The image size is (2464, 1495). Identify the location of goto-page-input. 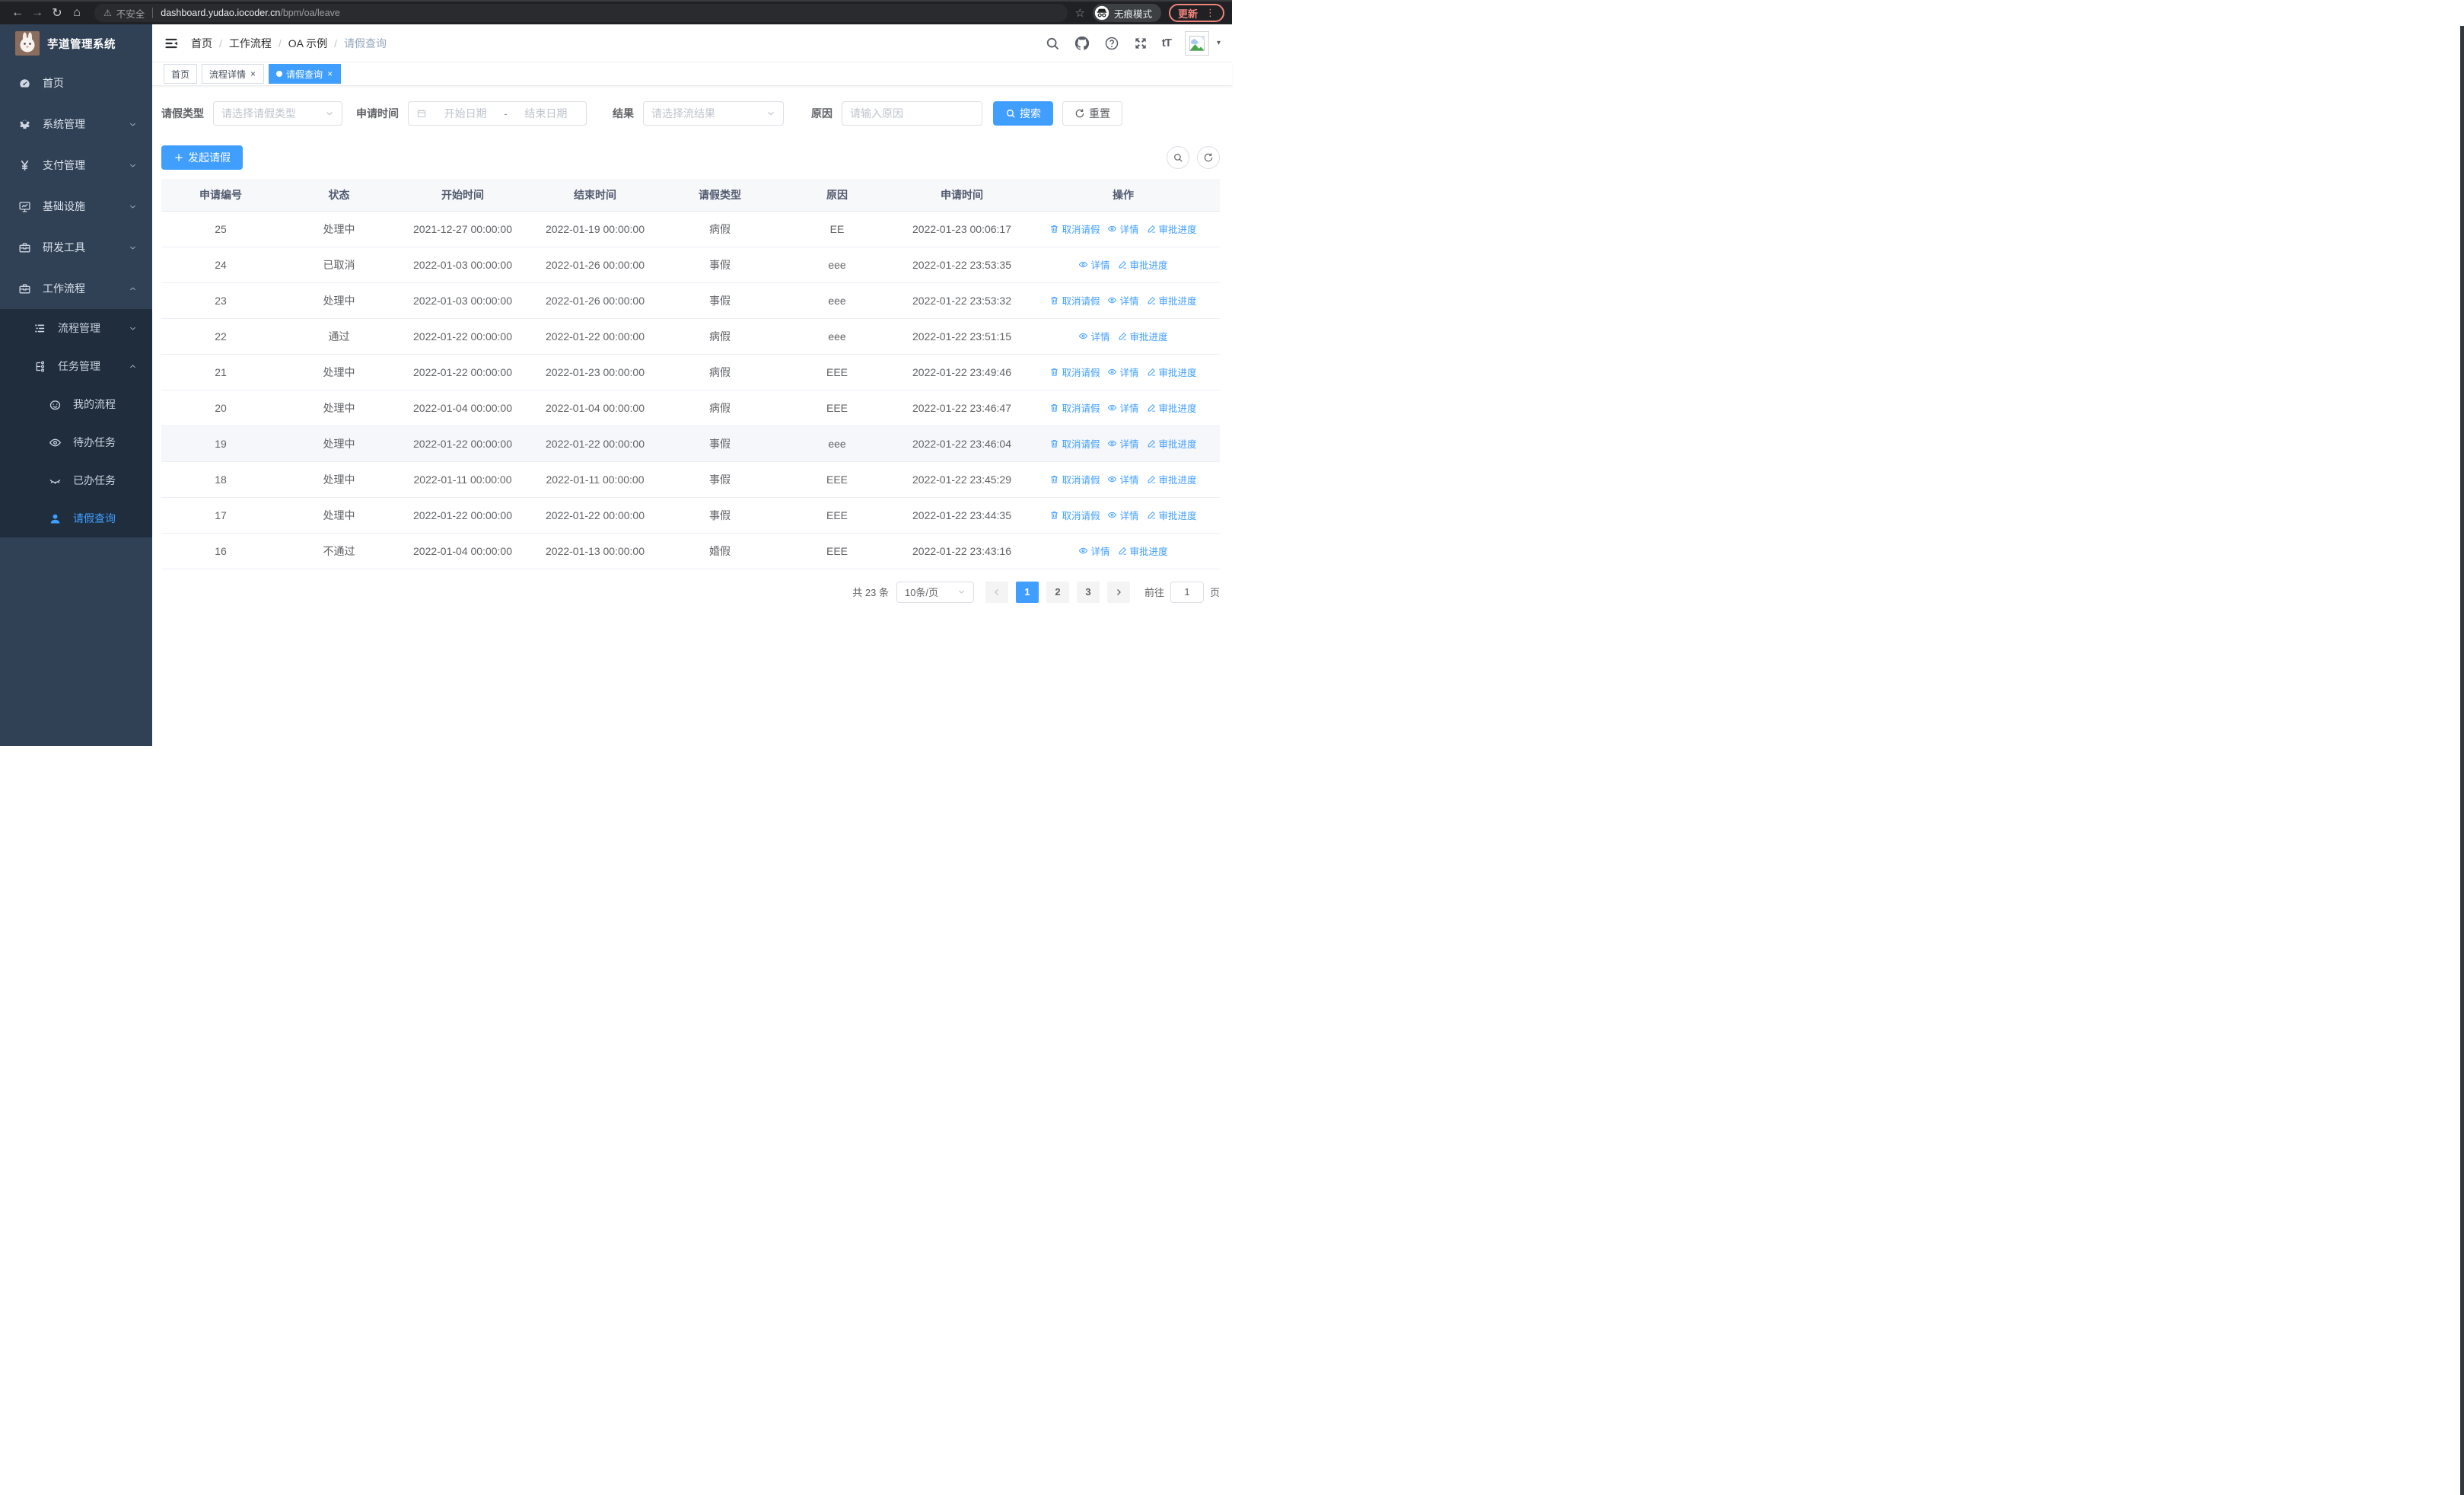
(1187, 592).